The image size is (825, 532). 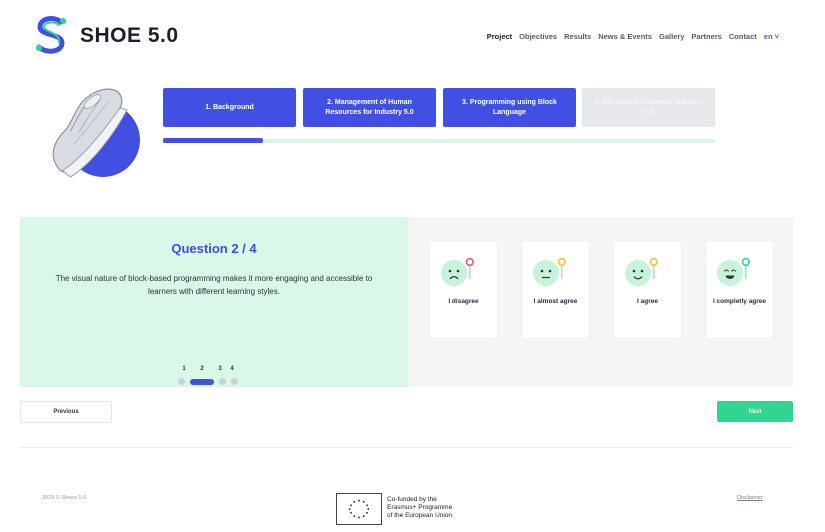 I want to click on eu-text-line-2: Erasmus+ Programme, so click(x=420, y=508).